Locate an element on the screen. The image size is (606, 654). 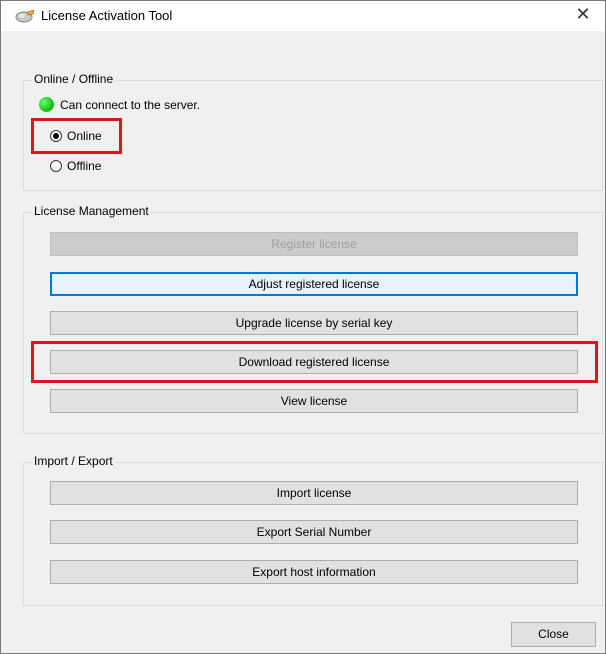
view-license-button: View license is located at coordinates (314, 401).